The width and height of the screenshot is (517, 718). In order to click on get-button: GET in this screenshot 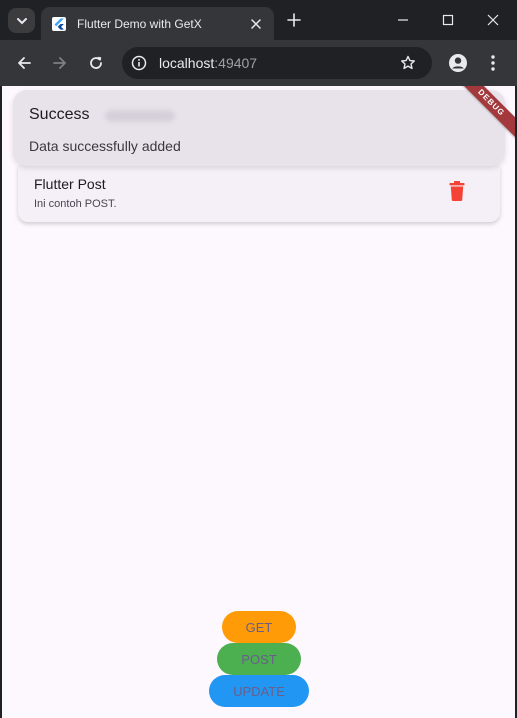, I will do `click(259, 627)`.